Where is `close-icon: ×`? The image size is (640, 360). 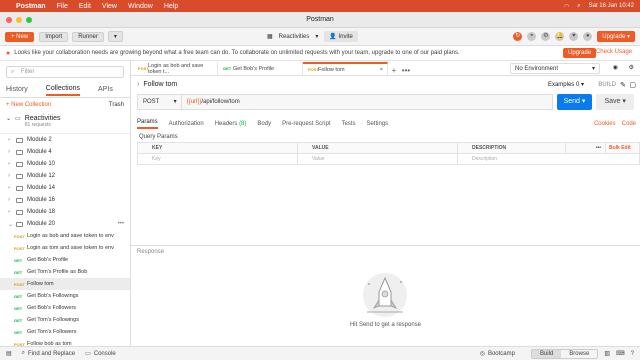
close-icon: × is located at coordinates (381, 70).